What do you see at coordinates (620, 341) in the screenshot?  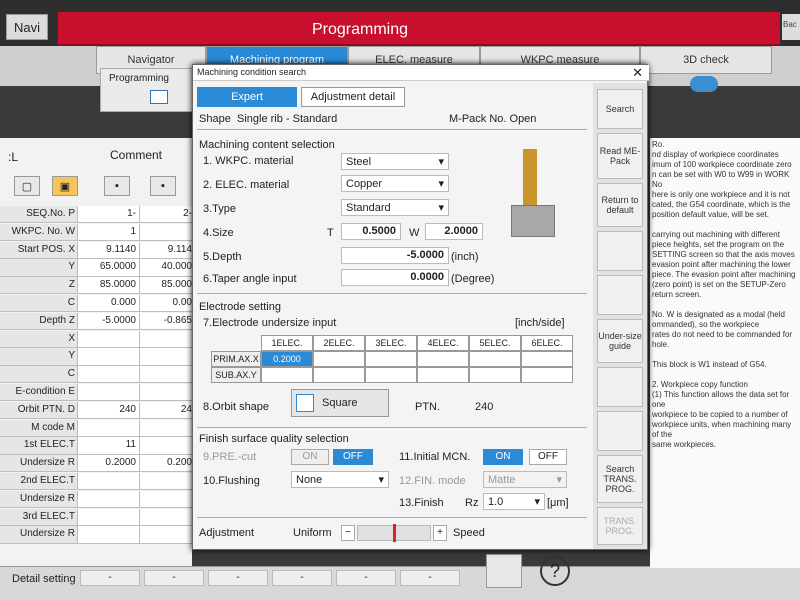 I see `undersize-guide-button: Under-size guide` at bounding box center [620, 341].